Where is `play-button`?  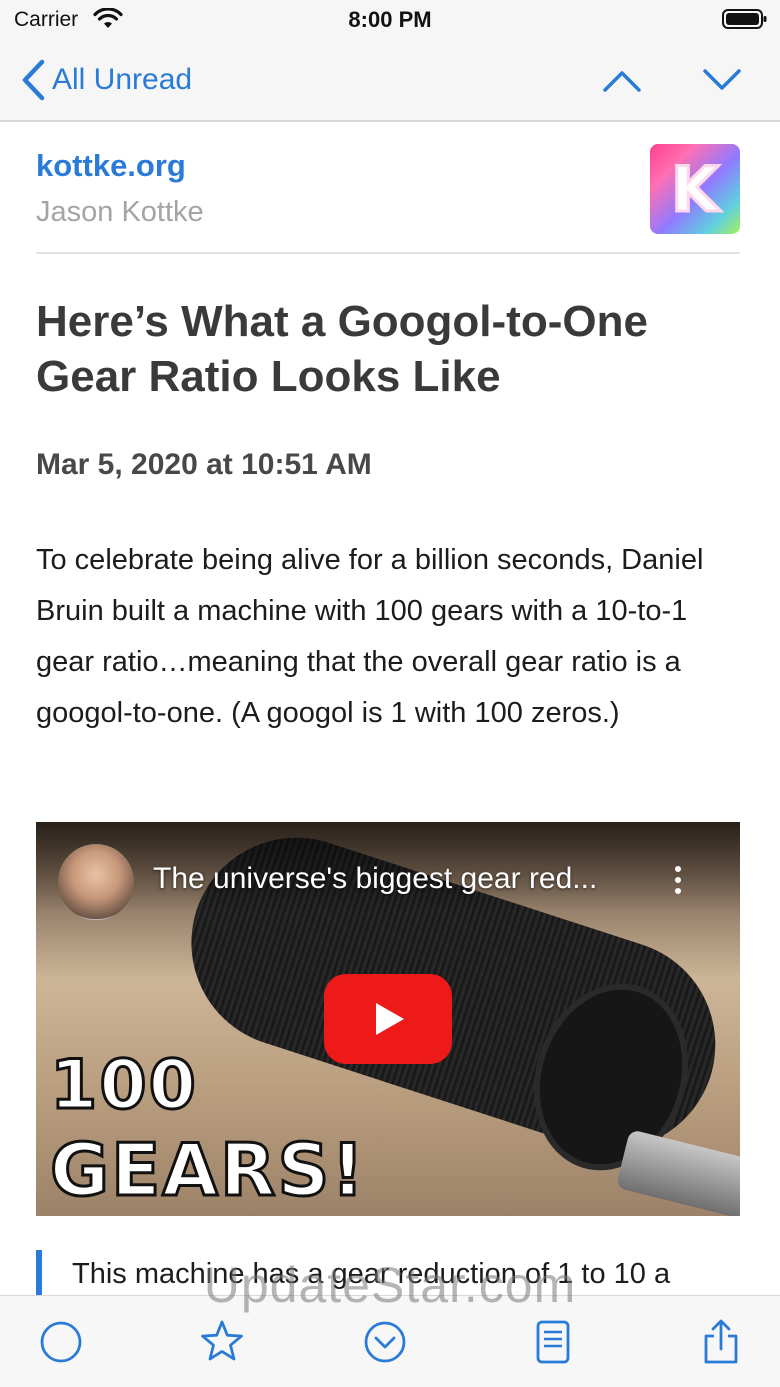 play-button is located at coordinates (388, 1019).